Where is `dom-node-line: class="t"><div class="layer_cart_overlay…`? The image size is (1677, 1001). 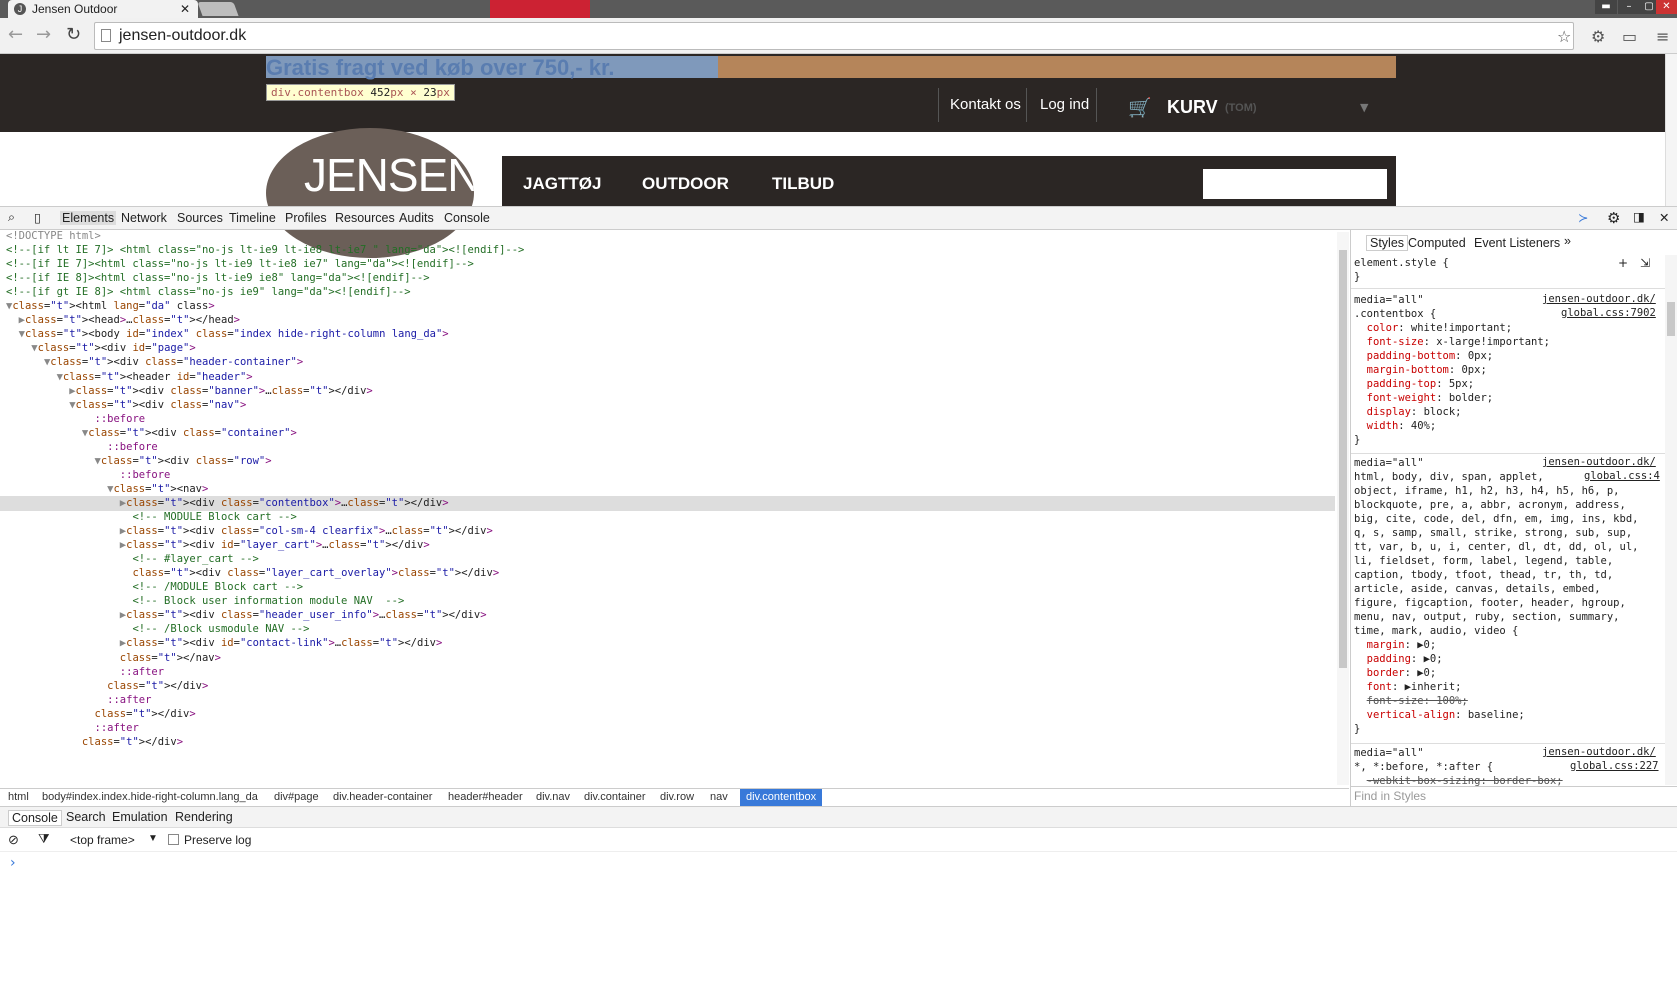
dom-node-line: class="t"><div class="layer_cart_overlay… is located at coordinates (671, 573).